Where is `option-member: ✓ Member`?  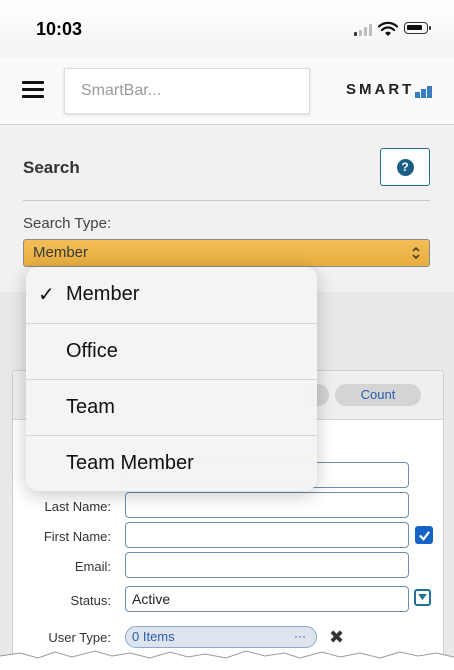
option-member: ✓ Member is located at coordinates (171, 295).